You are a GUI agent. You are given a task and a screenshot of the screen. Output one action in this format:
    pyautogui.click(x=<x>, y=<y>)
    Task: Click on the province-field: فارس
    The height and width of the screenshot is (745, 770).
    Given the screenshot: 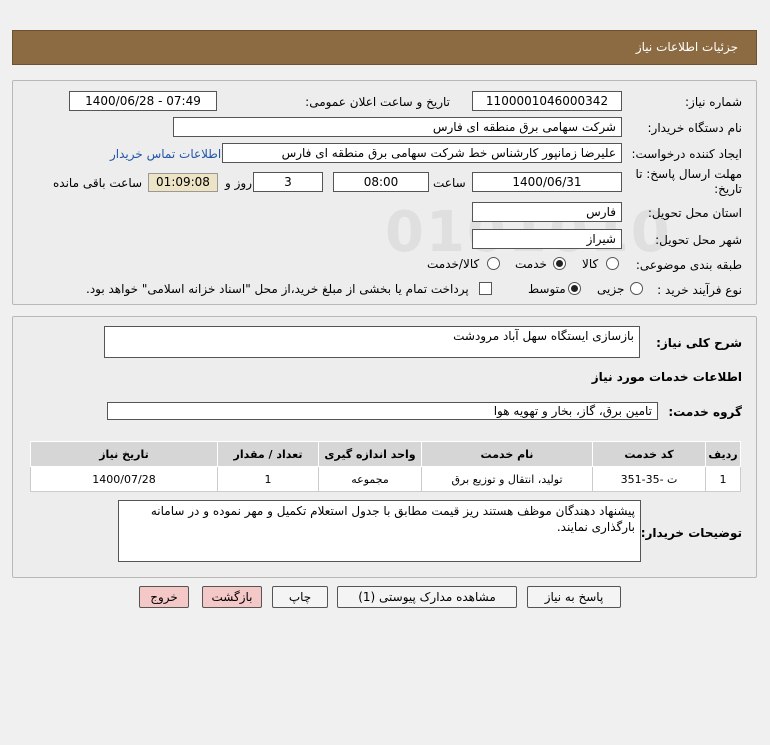 What is the action you would take?
    pyautogui.click(x=547, y=212)
    